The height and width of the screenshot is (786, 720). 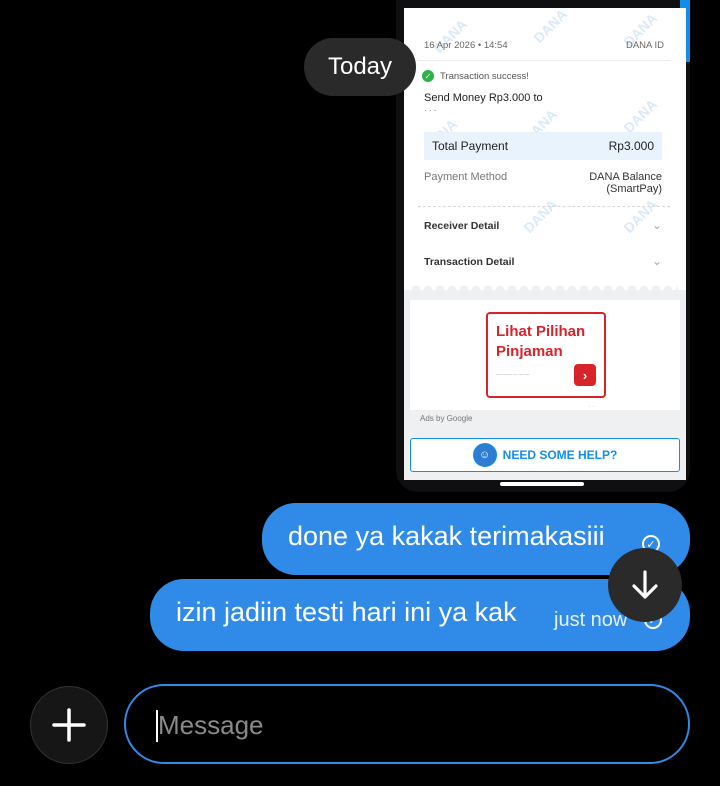 I want to click on support-avatar-icon: ☺, so click(x=484, y=455).